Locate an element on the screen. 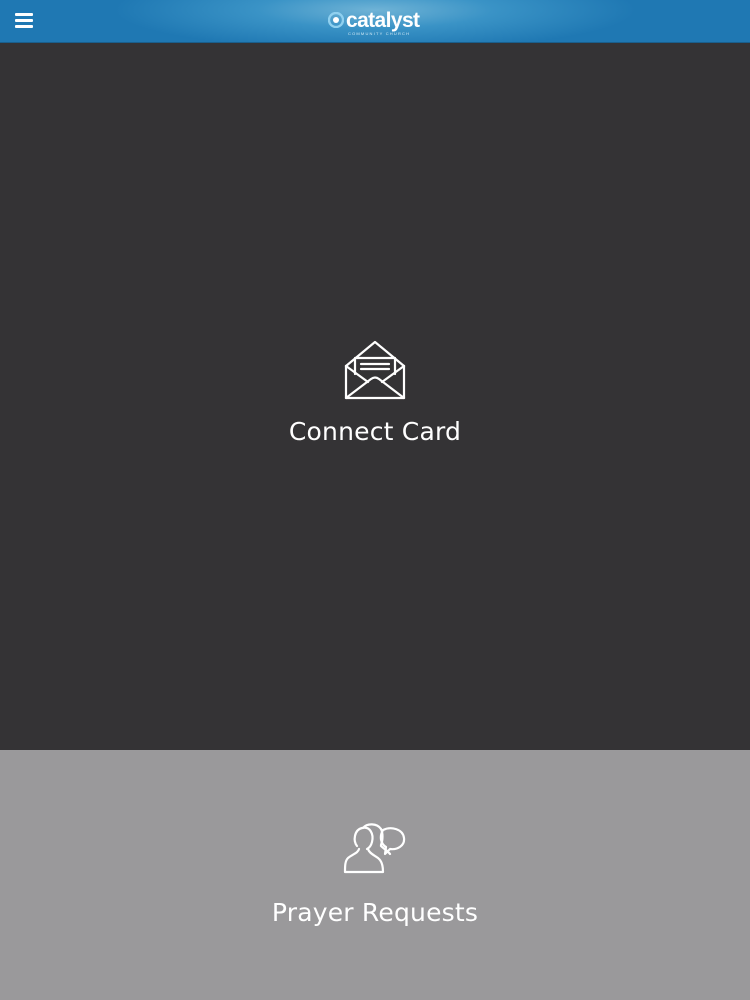 The width and height of the screenshot is (750, 1000). catalyst-logo: catalyst COMMUNITY CHURCH is located at coordinates (383, 23).